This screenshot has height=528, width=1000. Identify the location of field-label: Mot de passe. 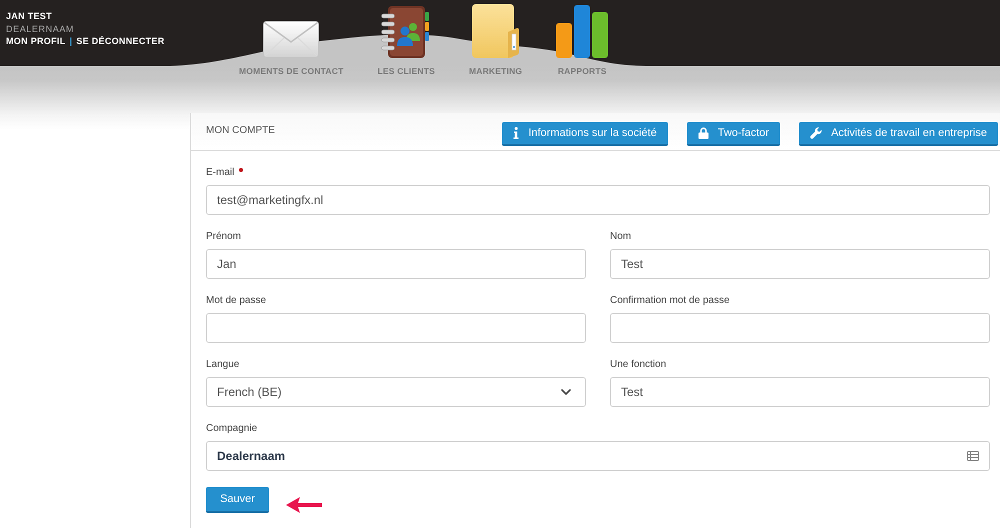
(236, 301).